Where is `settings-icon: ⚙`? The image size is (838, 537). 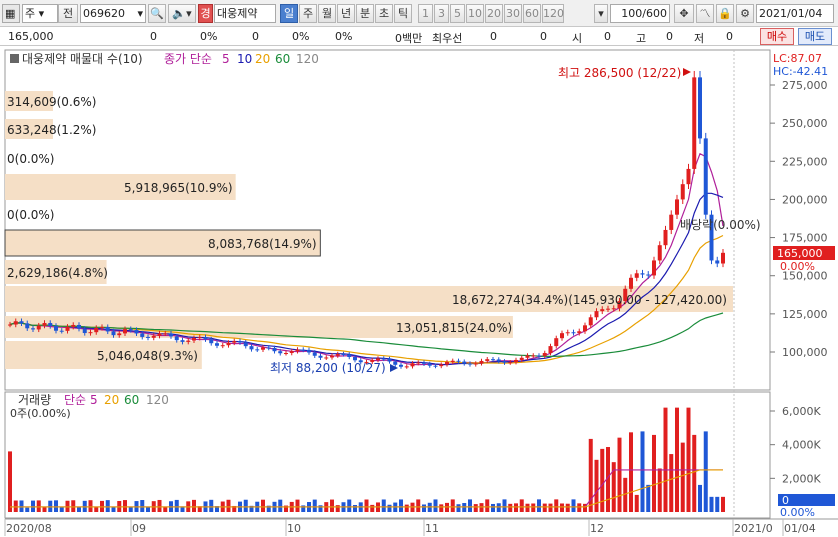
settings-icon: ⚙ is located at coordinates (745, 13).